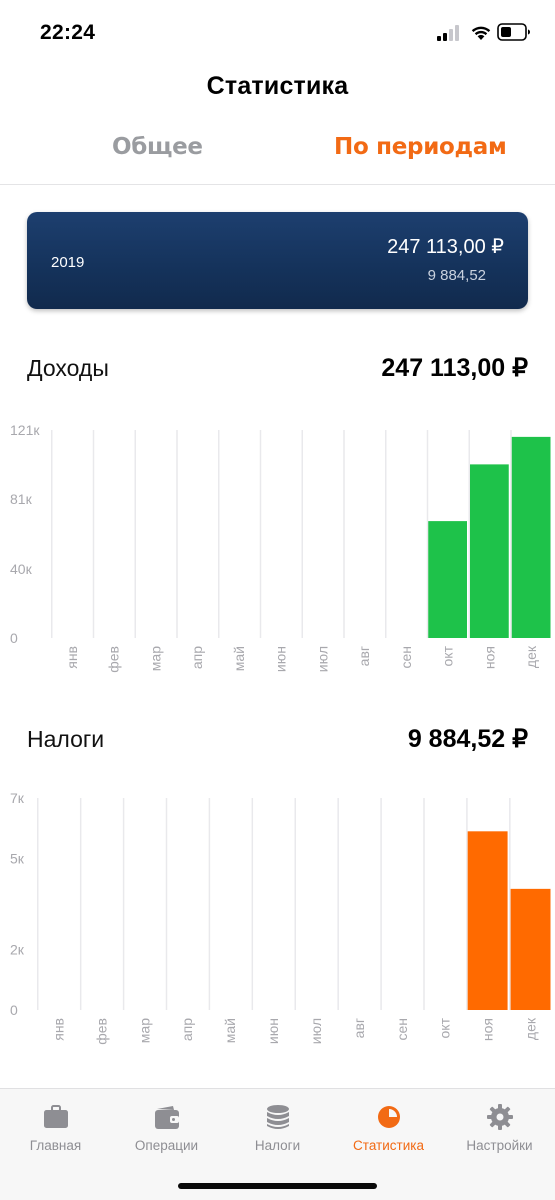 This screenshot has height=1200, width=555. Describe the element at coordinates (17, 949) in the screenshot. I see `y-tick-label: 2к` at that location.